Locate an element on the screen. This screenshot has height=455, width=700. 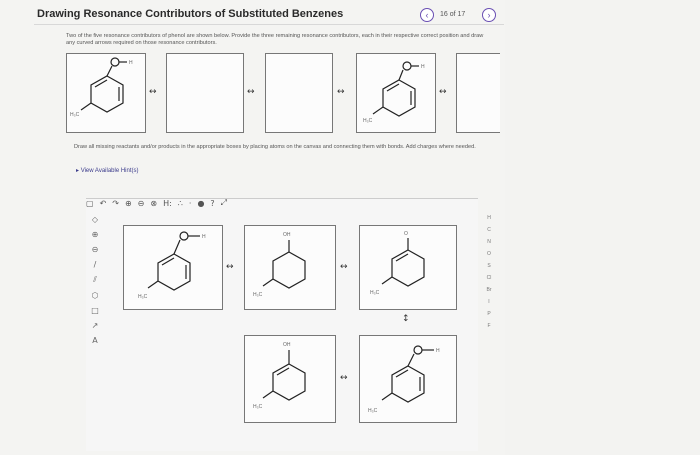
hint-label: View Available Hint(s) is located at coordinates (109, 171).